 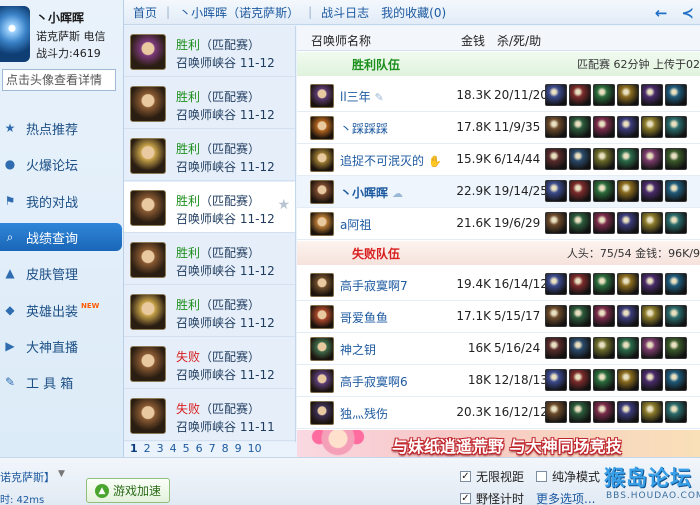 I want to click on unlimited-view-checkbox: ✓ 无限视距, so click(x=492, y=476).